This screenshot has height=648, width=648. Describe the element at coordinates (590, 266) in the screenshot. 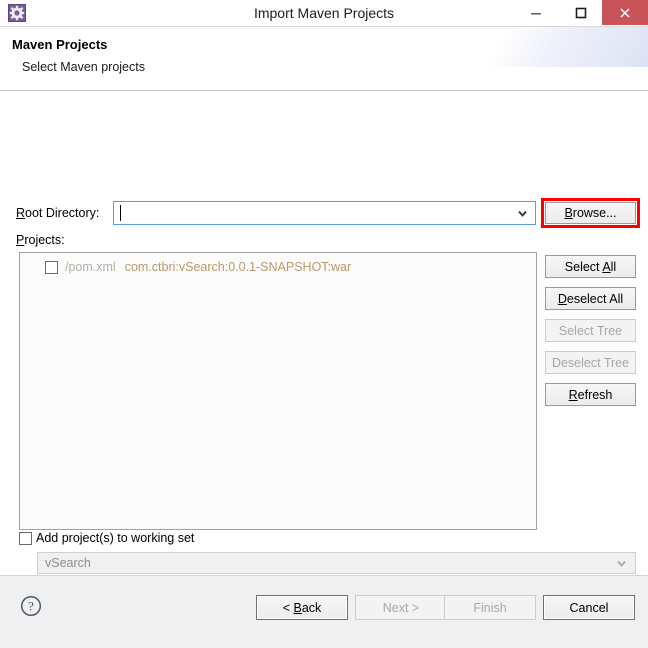

I see `select-all-button: Select All` at that location.